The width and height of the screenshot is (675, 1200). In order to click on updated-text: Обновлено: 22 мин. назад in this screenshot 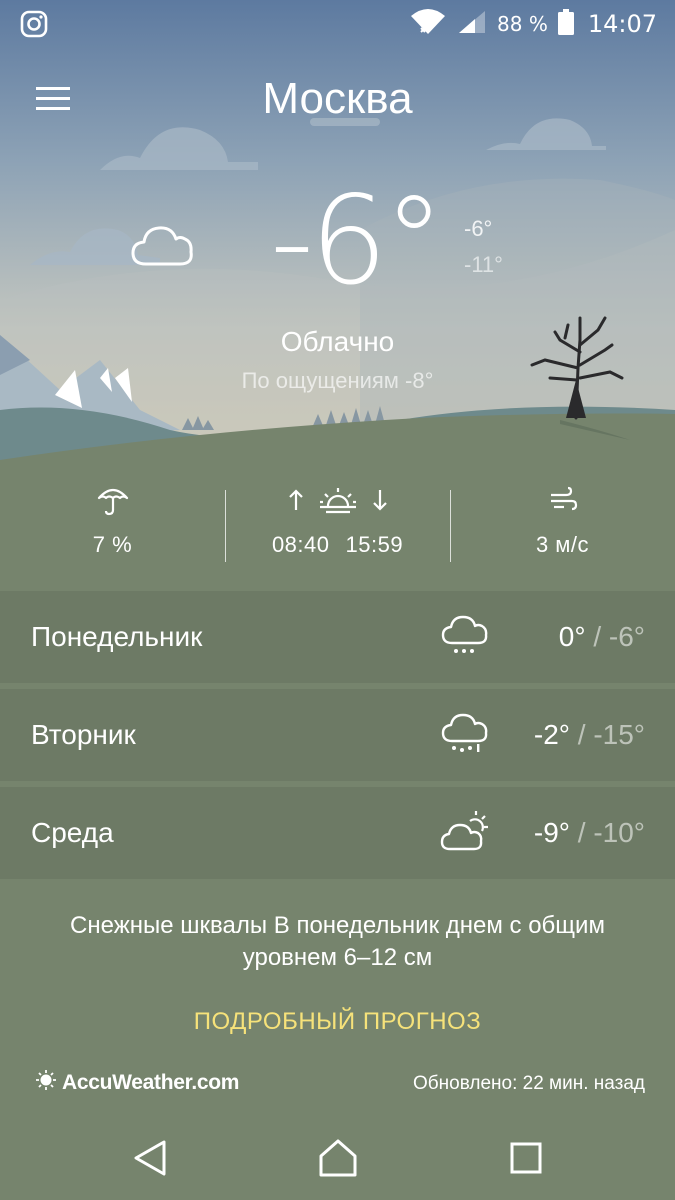, I will do `click(529, 1083)`.